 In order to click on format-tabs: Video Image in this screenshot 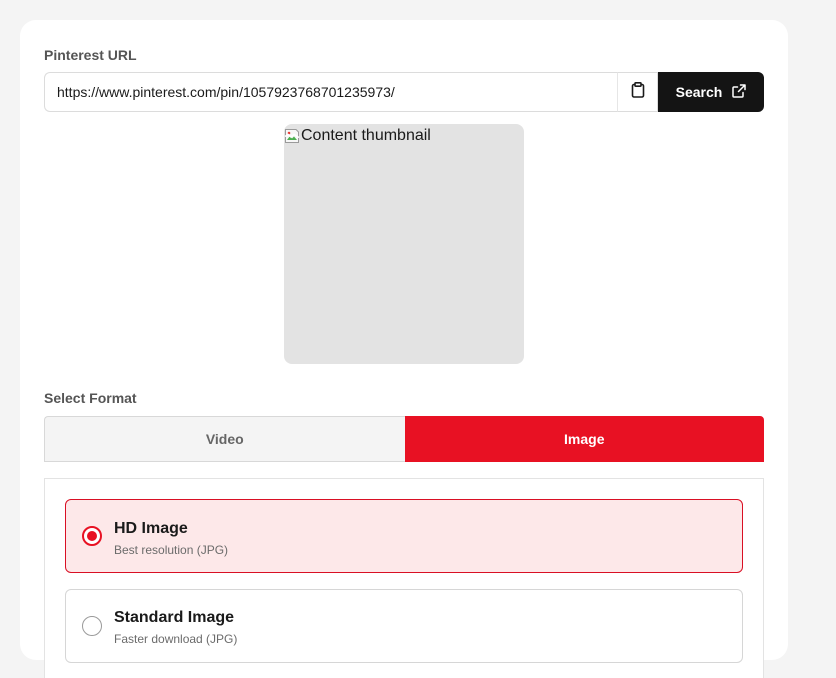, I will do `click(404, 439)`.